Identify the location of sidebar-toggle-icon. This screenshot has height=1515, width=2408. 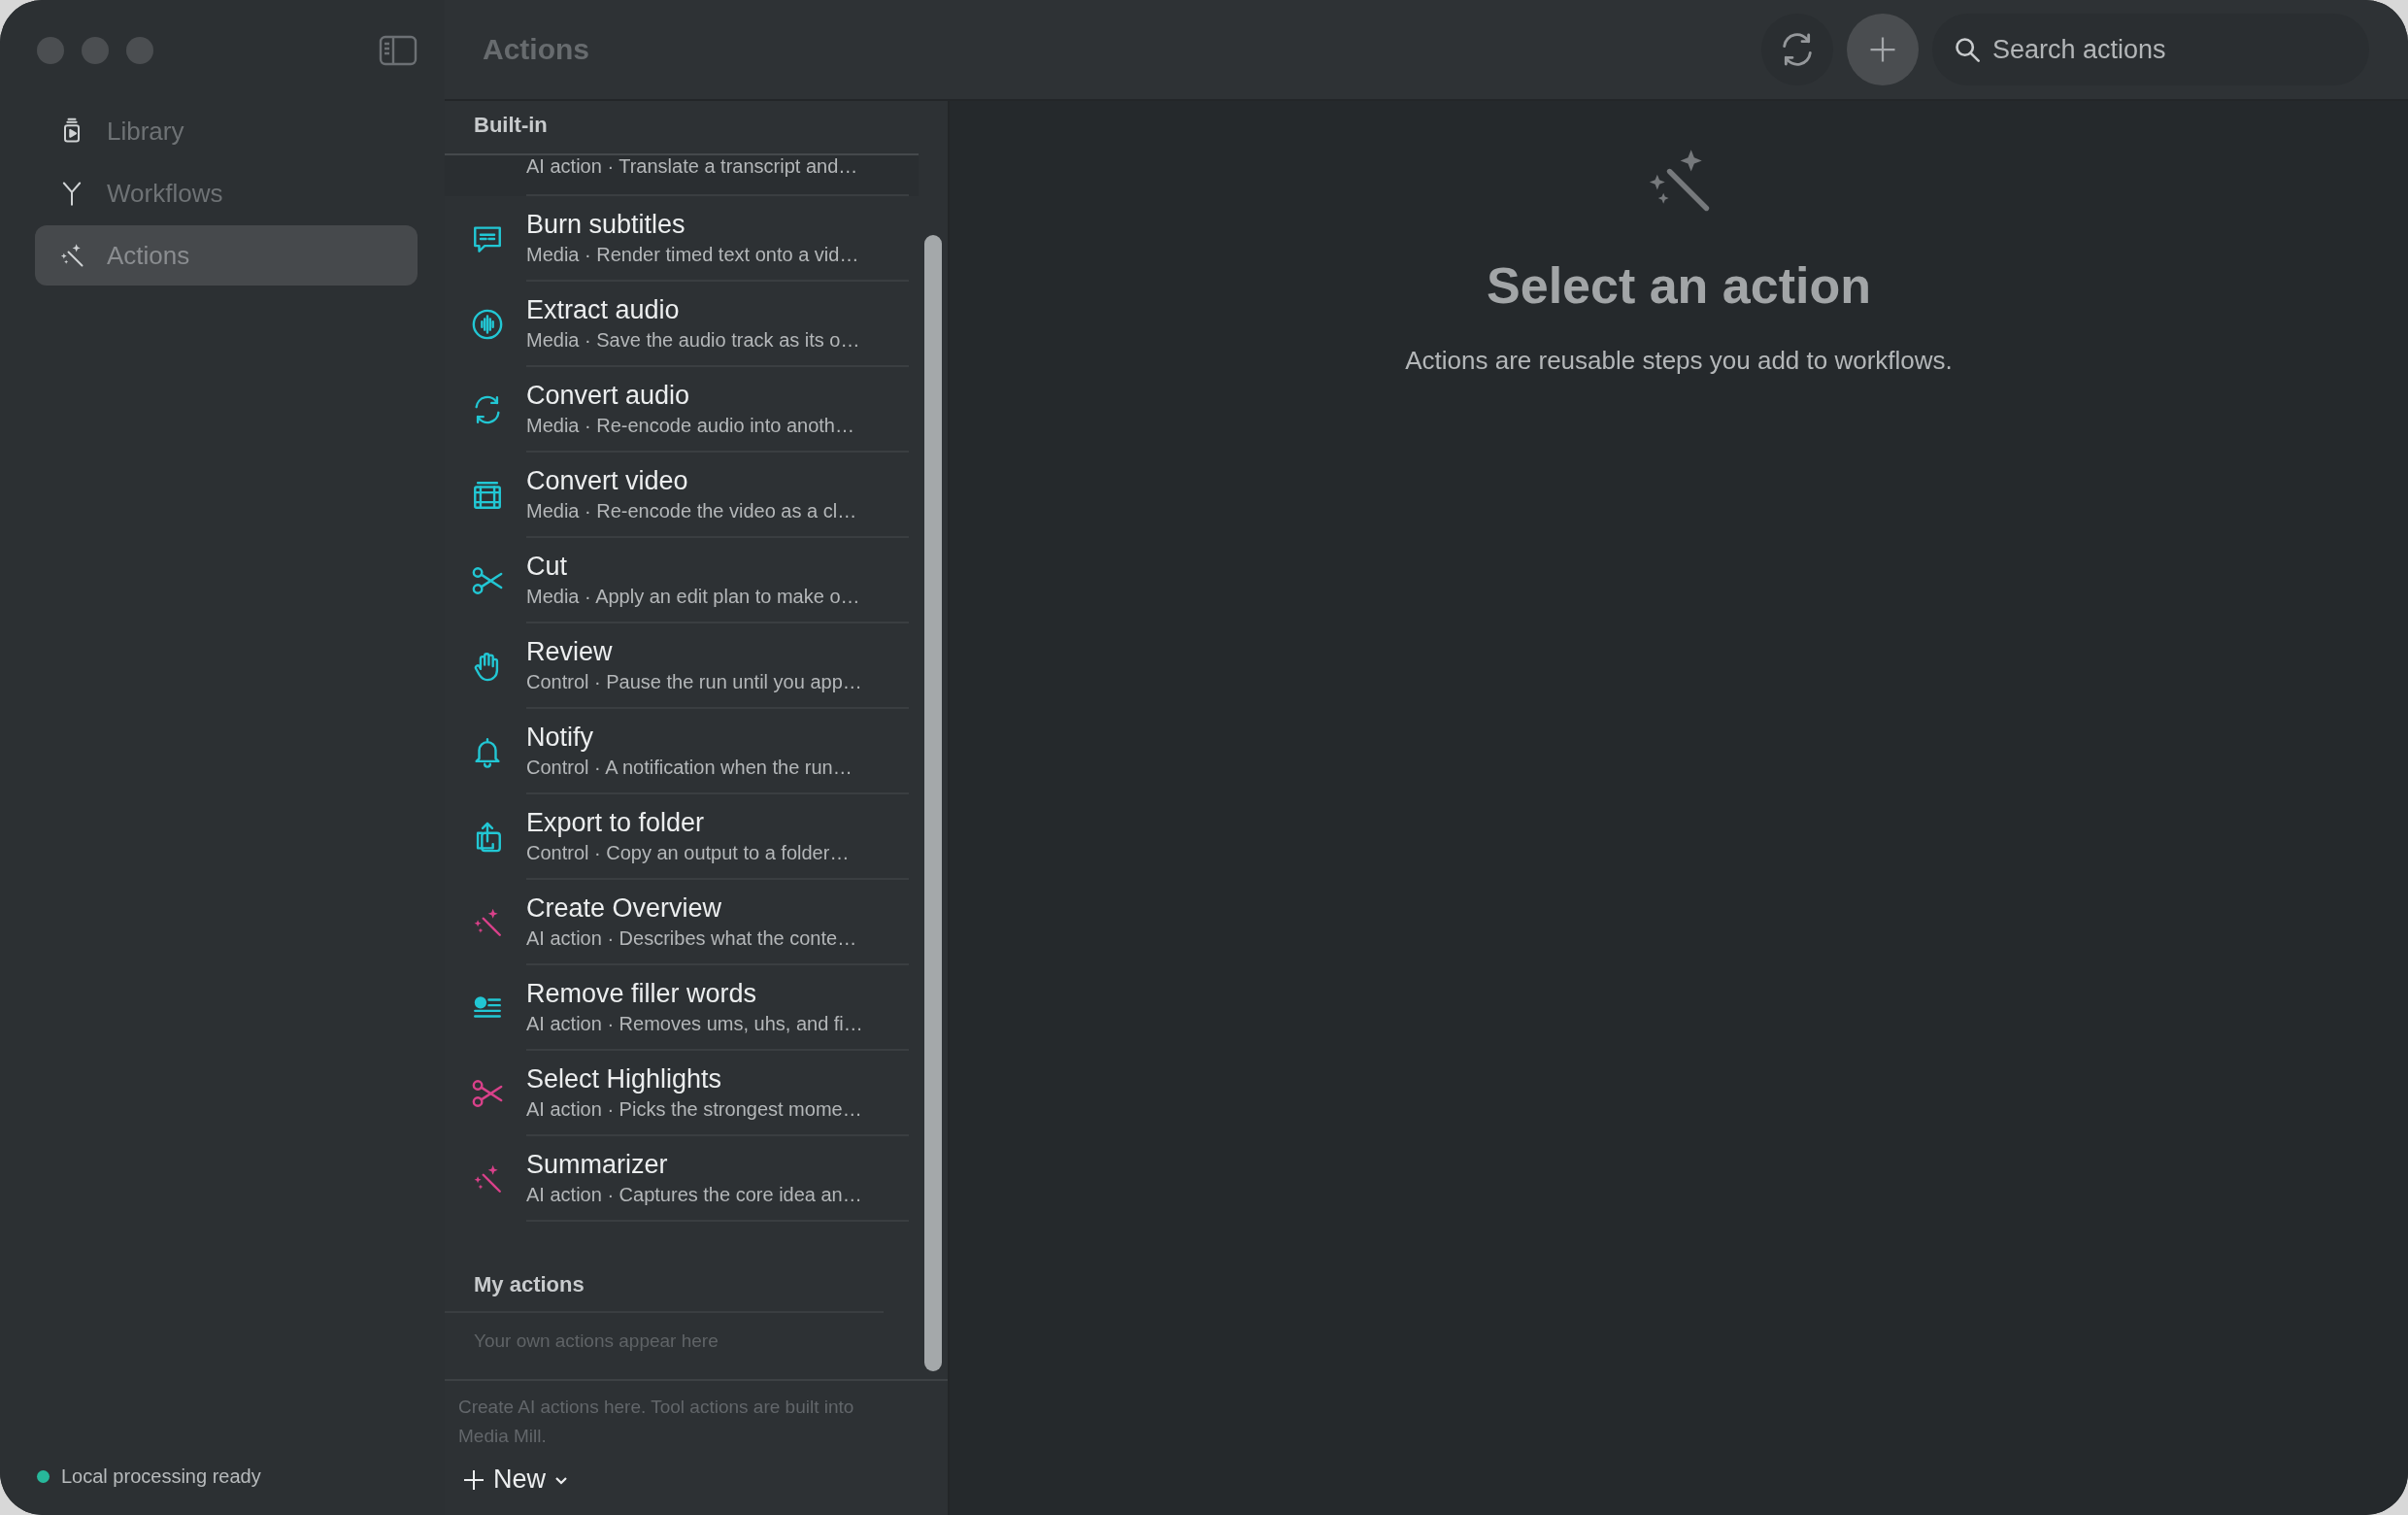
(398, 50).